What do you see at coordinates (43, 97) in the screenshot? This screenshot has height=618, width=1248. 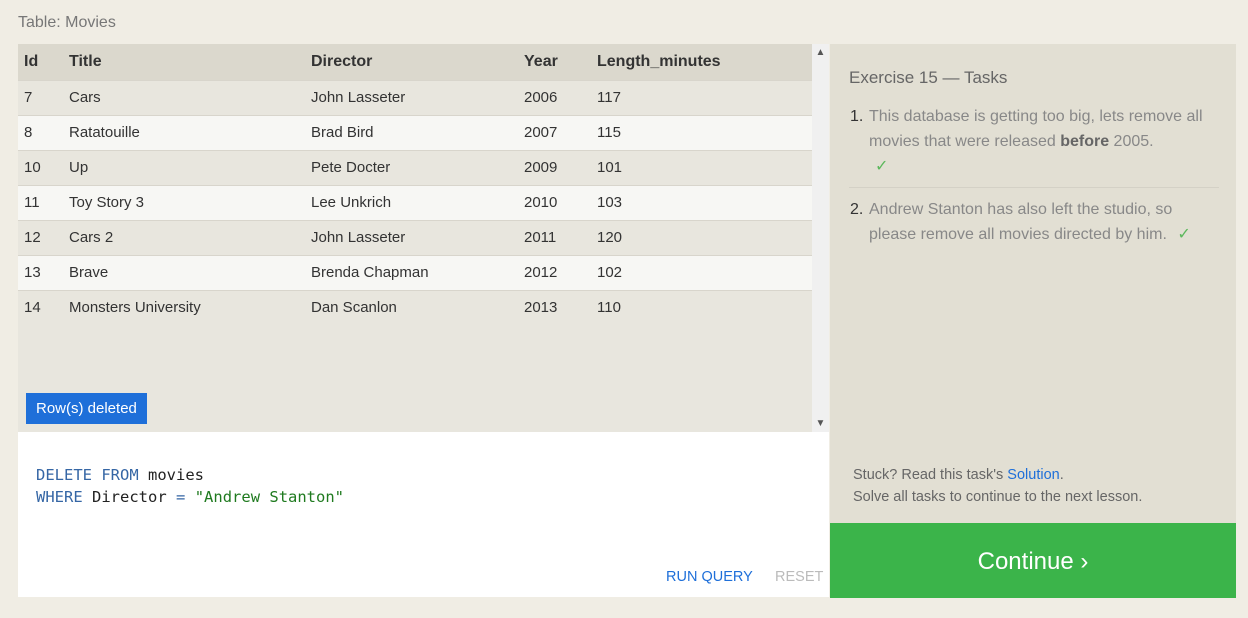 I see `cell-id: 7` at bounding box center [43, 97].